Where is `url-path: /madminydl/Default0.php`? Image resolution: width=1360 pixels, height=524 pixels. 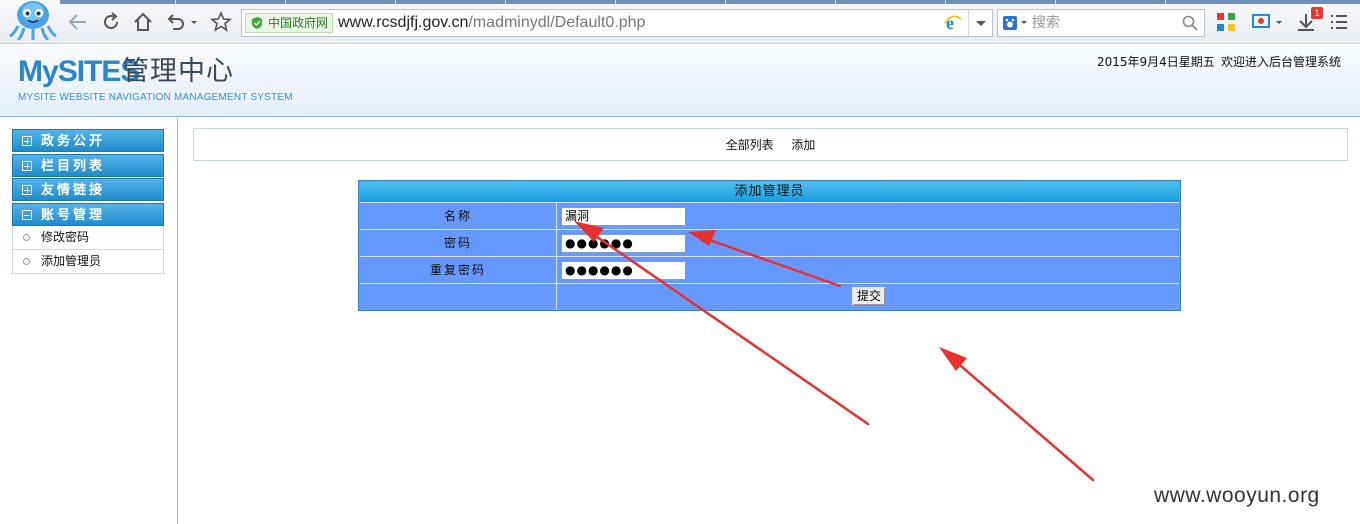 url-path: /madminydl/Default0.php is located at coordinates (557, 22).